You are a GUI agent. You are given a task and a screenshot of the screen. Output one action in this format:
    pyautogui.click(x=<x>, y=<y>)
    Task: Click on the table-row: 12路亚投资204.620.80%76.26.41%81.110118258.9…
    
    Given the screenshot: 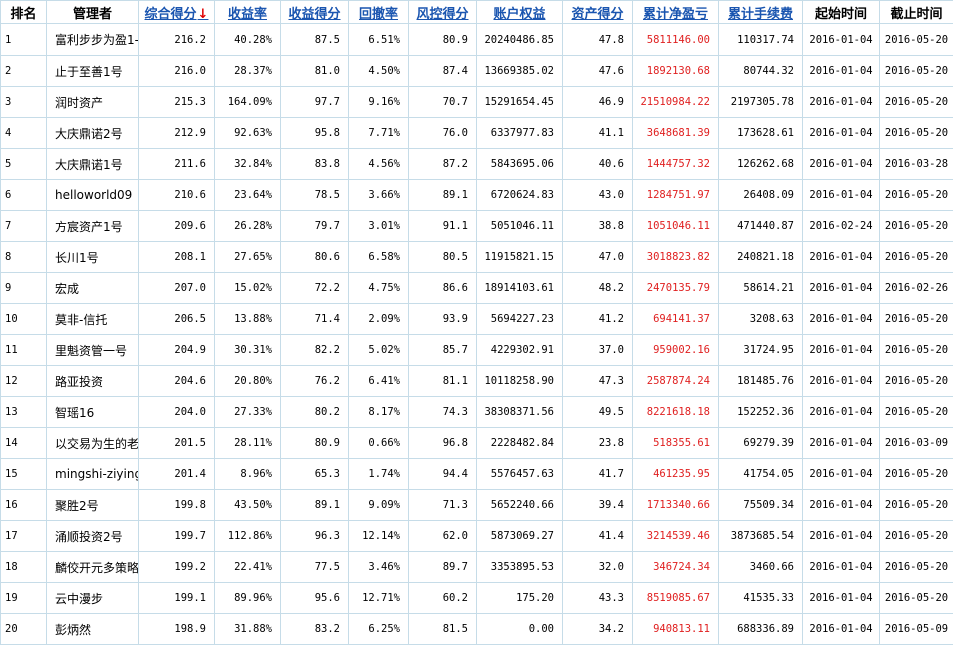 What is the action you would take?
    pyautogui.click(x=477, y=381)
    